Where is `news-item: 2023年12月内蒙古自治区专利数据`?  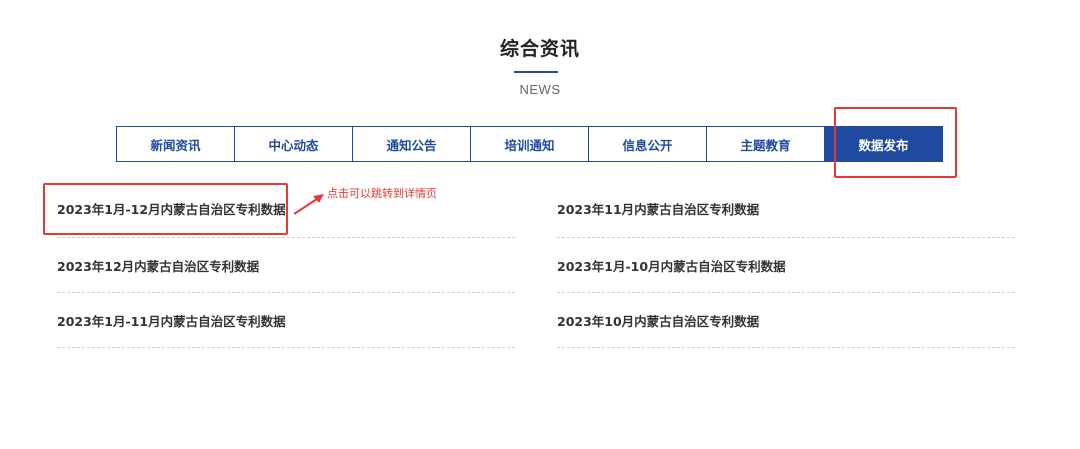 news-item: 2023年12月内蒙古自治区专利数据 is located at coordinates (286, 265).